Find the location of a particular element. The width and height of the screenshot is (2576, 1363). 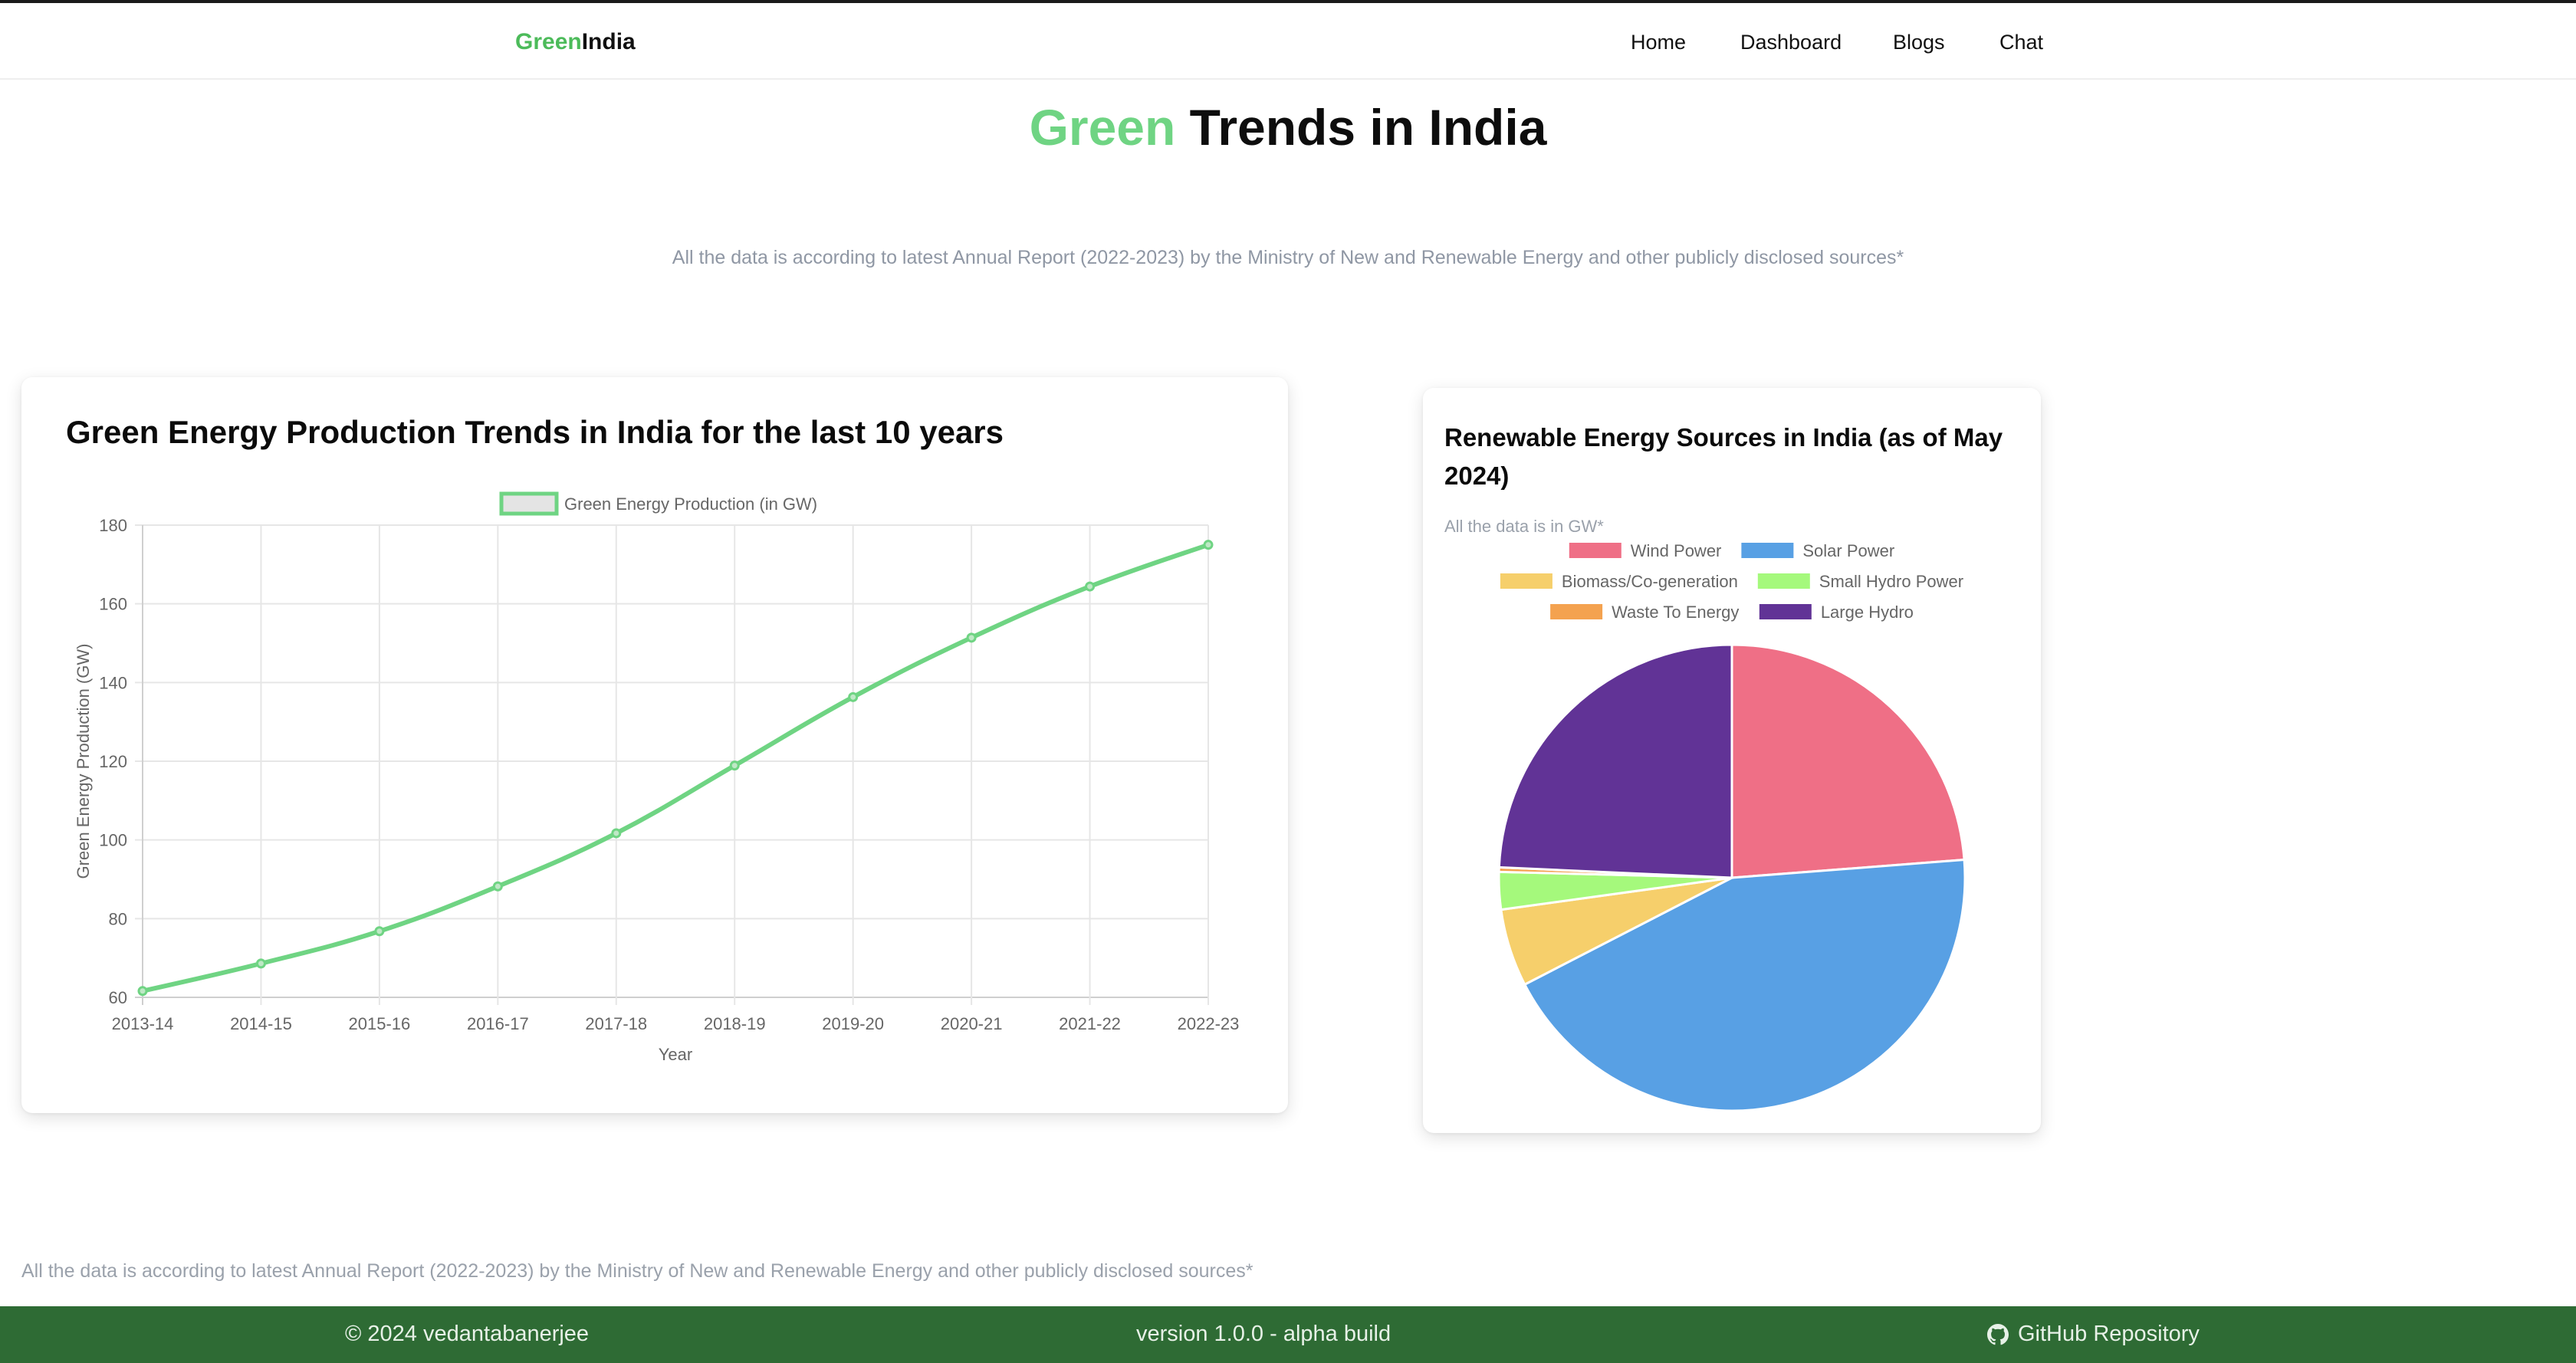

github-icon is located at coordinates (1998, 1334).